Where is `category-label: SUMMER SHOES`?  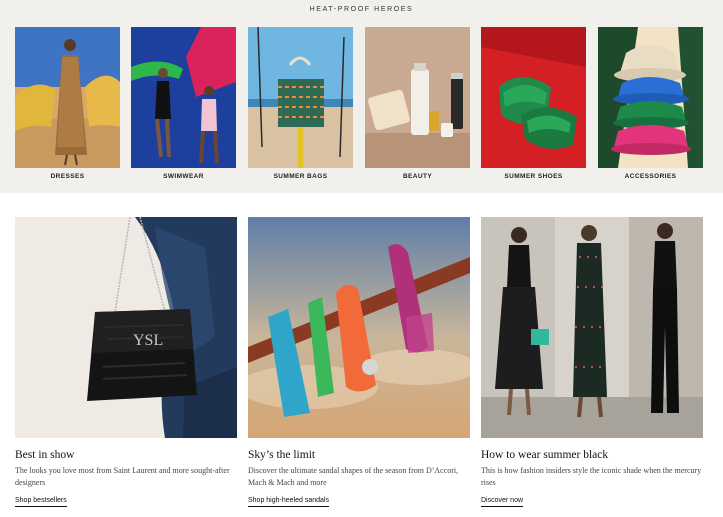 category-label: SUMMER SHOES is located at coordinates (533, 176).